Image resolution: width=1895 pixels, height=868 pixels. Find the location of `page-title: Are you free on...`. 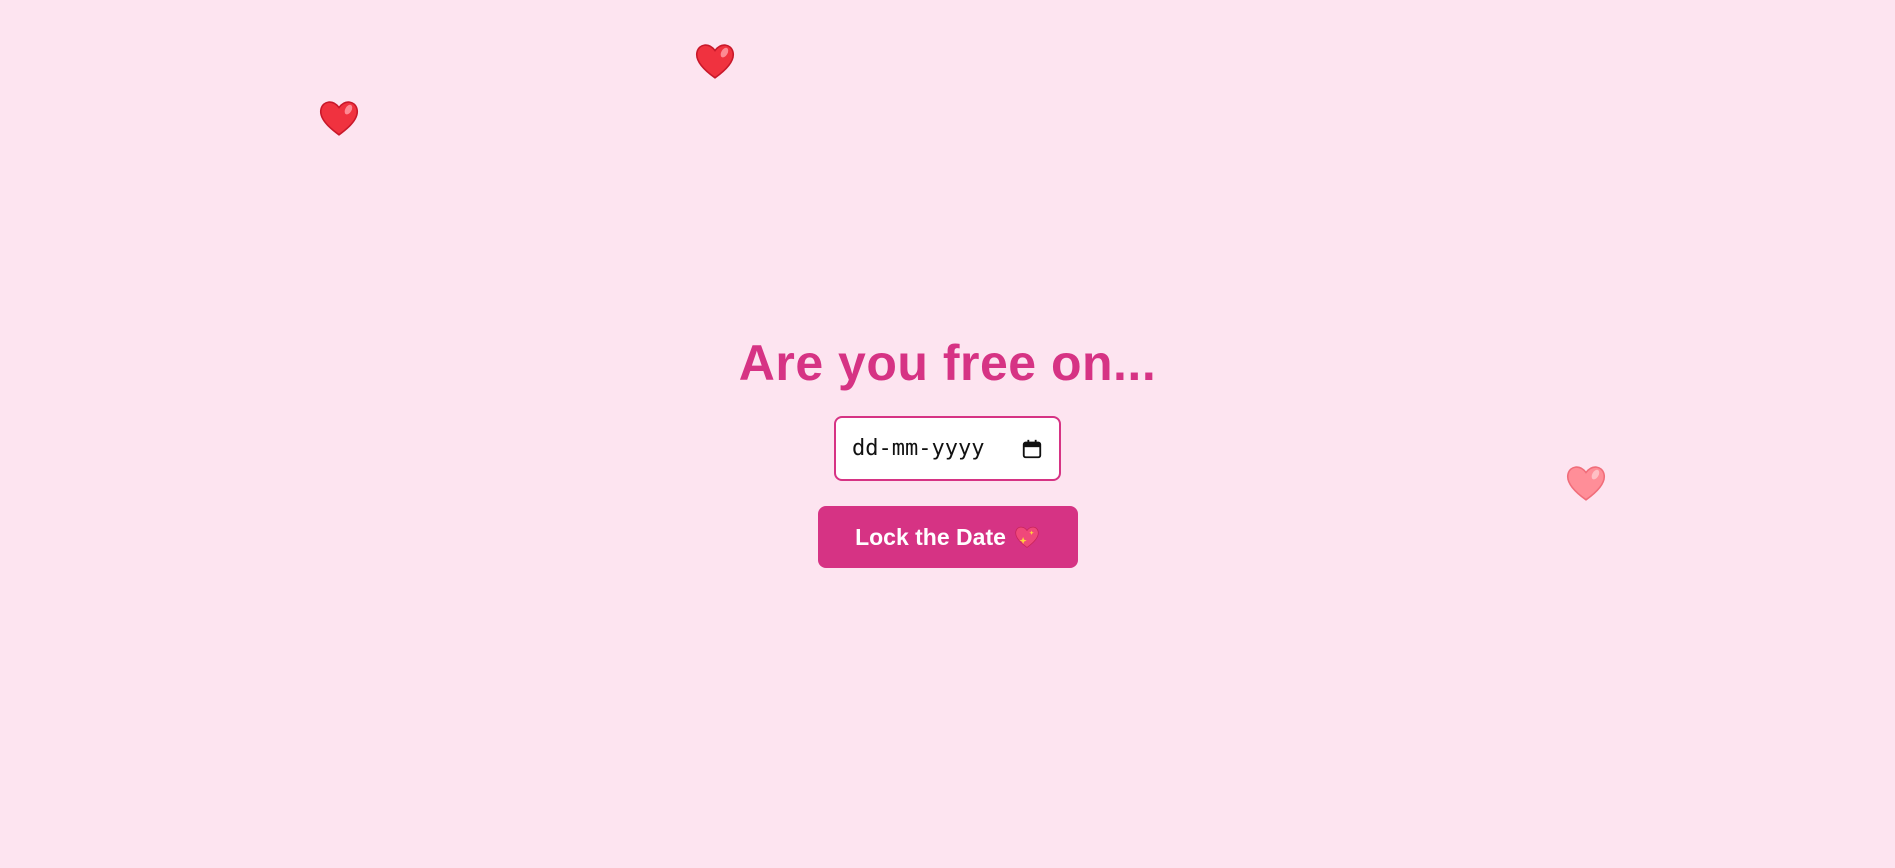

page-title: Are you free on... is located at coordinates (947, 363).